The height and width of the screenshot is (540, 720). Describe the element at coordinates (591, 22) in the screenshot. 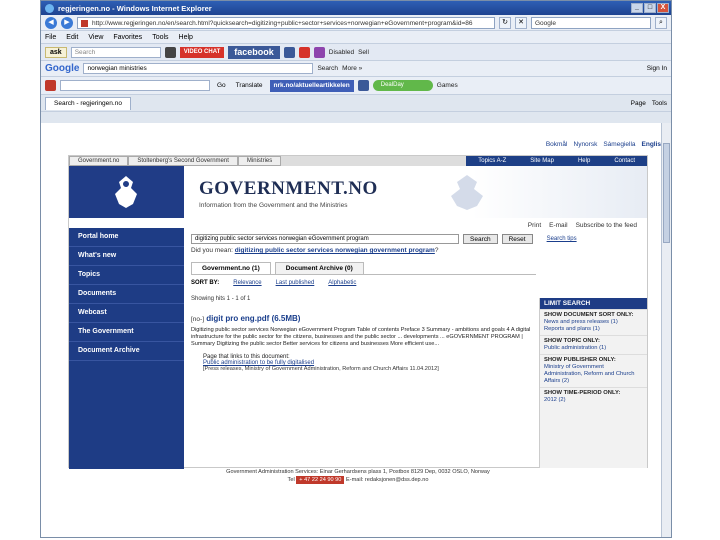

I see `browser-search-input: Google` at that location.